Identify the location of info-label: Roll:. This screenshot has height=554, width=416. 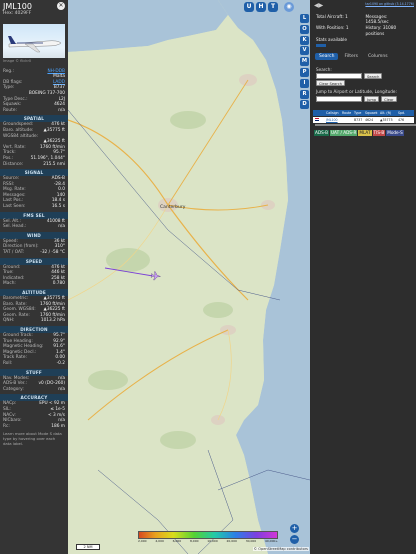
(8, 363).